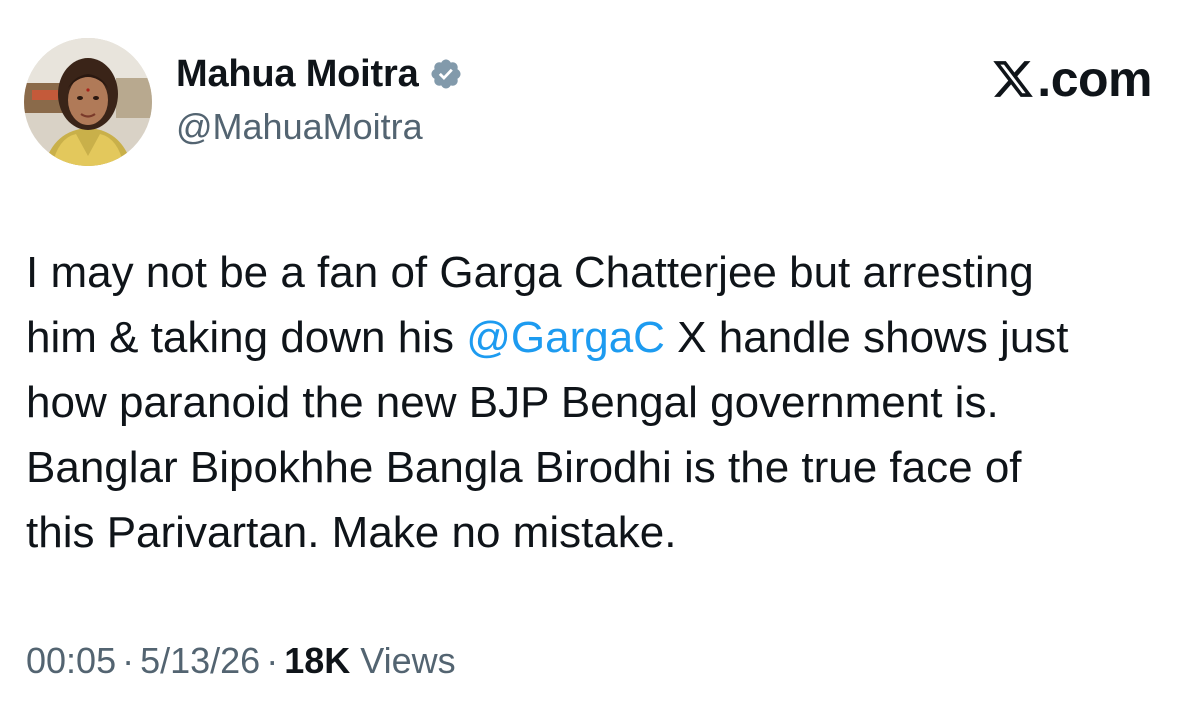  I want to click on tweet-meta: 00:05 · 5/13/26 · 18K Views, so click(241, 661).